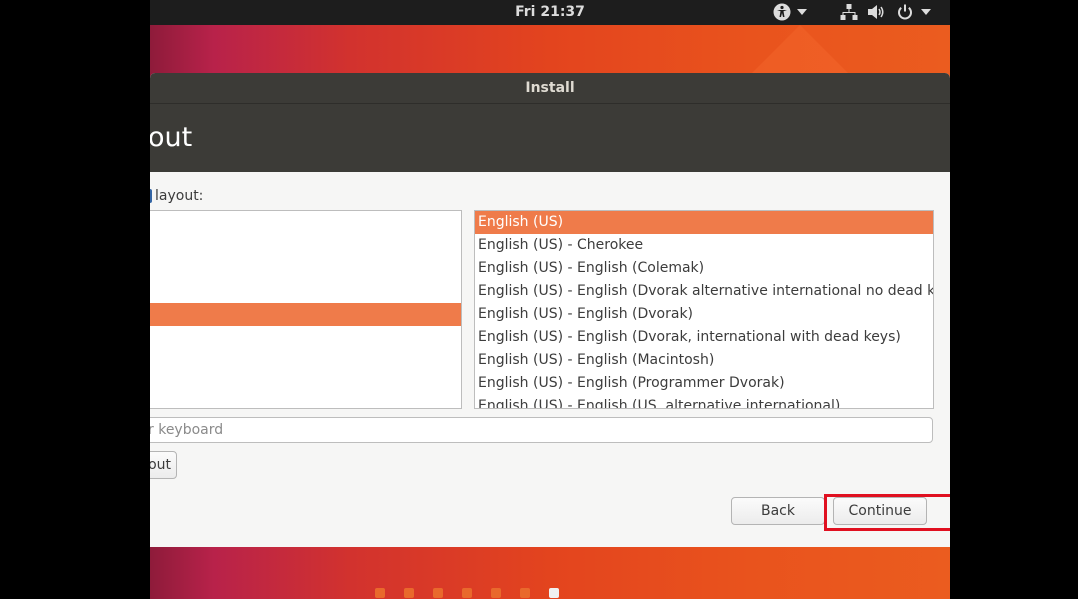 The image size is (1078, 599). Describe the element at coordinates (782, 12) in the screenshot. I see `accessibility-icon` at that location.